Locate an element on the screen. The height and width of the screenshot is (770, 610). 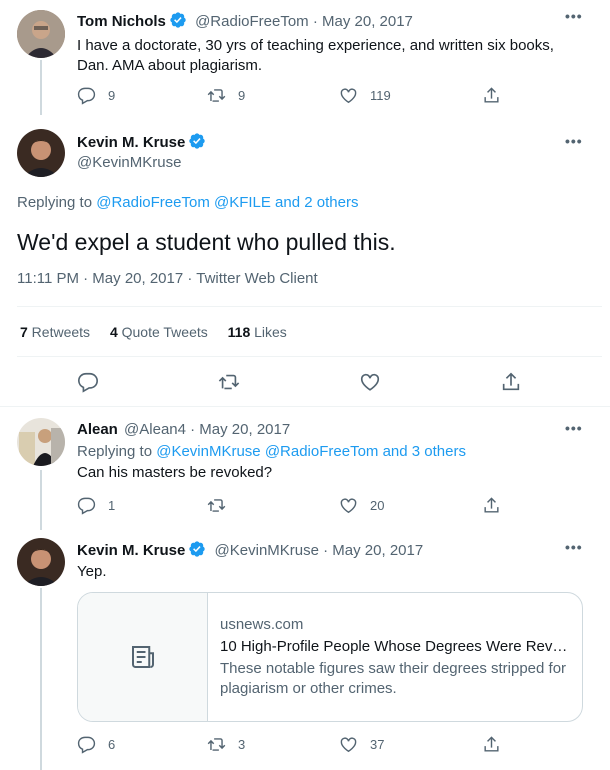
like-button: 20 is located at coordinates (361, 505).